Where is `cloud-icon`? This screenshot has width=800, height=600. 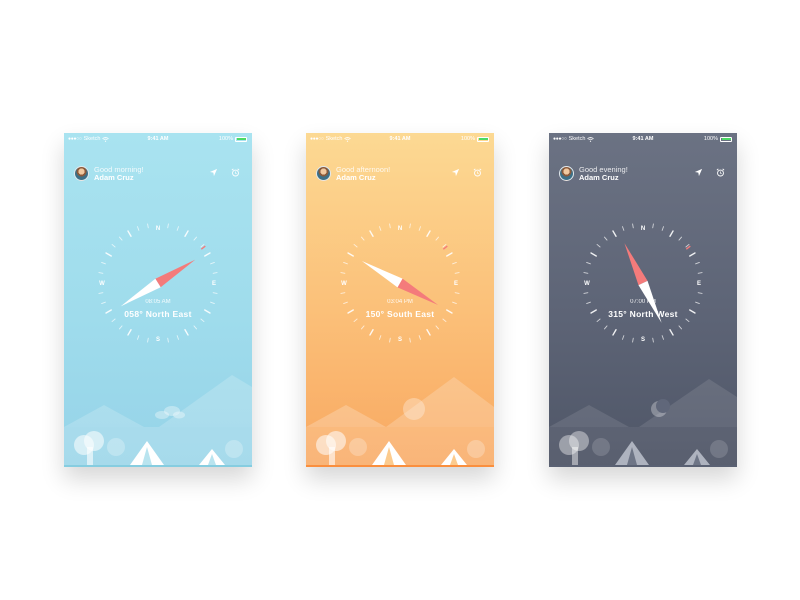
cloud-icon is located at coordinates (170, 412).